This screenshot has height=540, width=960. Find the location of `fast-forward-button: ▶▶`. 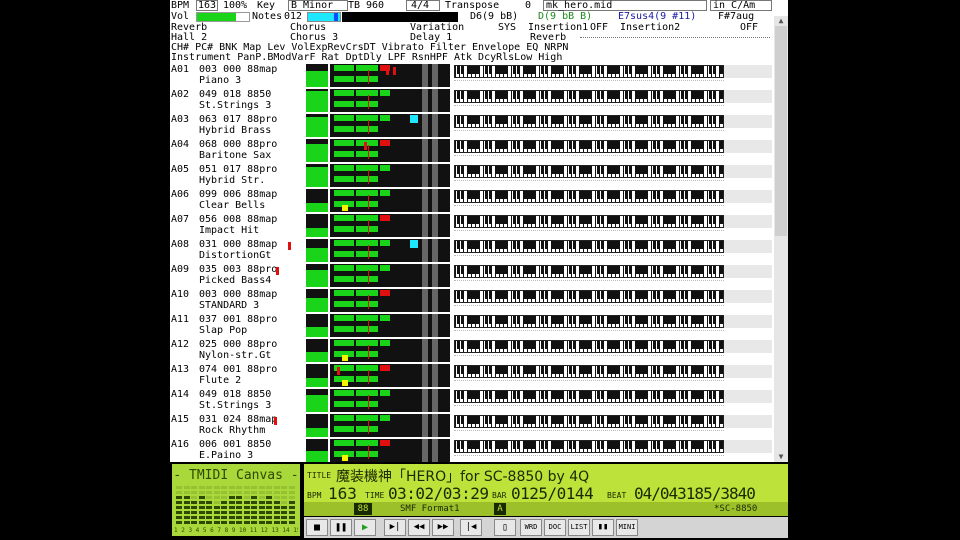

fast-forward-button: ▶▶ is located at coordinates (443, 527).